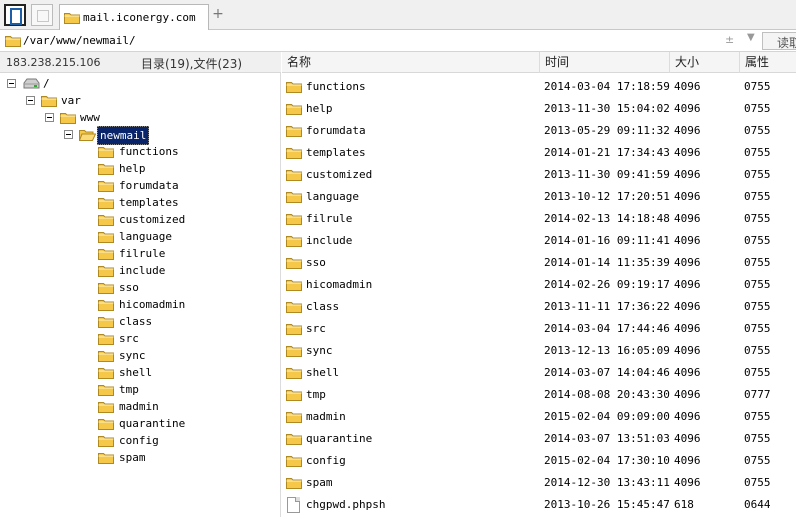 The width and height of the screenshot is (796, 517). What do you see at coordinates (373, 40) in the screenshot?
I see `path-input` at bounding box center [373, 40].